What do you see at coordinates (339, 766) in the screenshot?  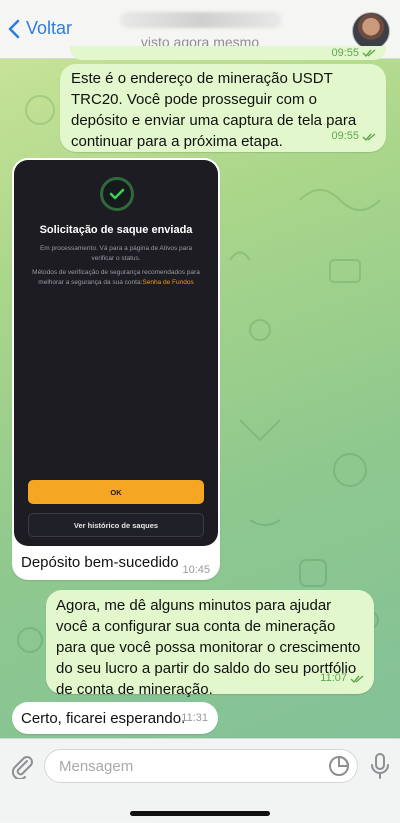 I see `sticker-icon` at bounding box center [339, 766].